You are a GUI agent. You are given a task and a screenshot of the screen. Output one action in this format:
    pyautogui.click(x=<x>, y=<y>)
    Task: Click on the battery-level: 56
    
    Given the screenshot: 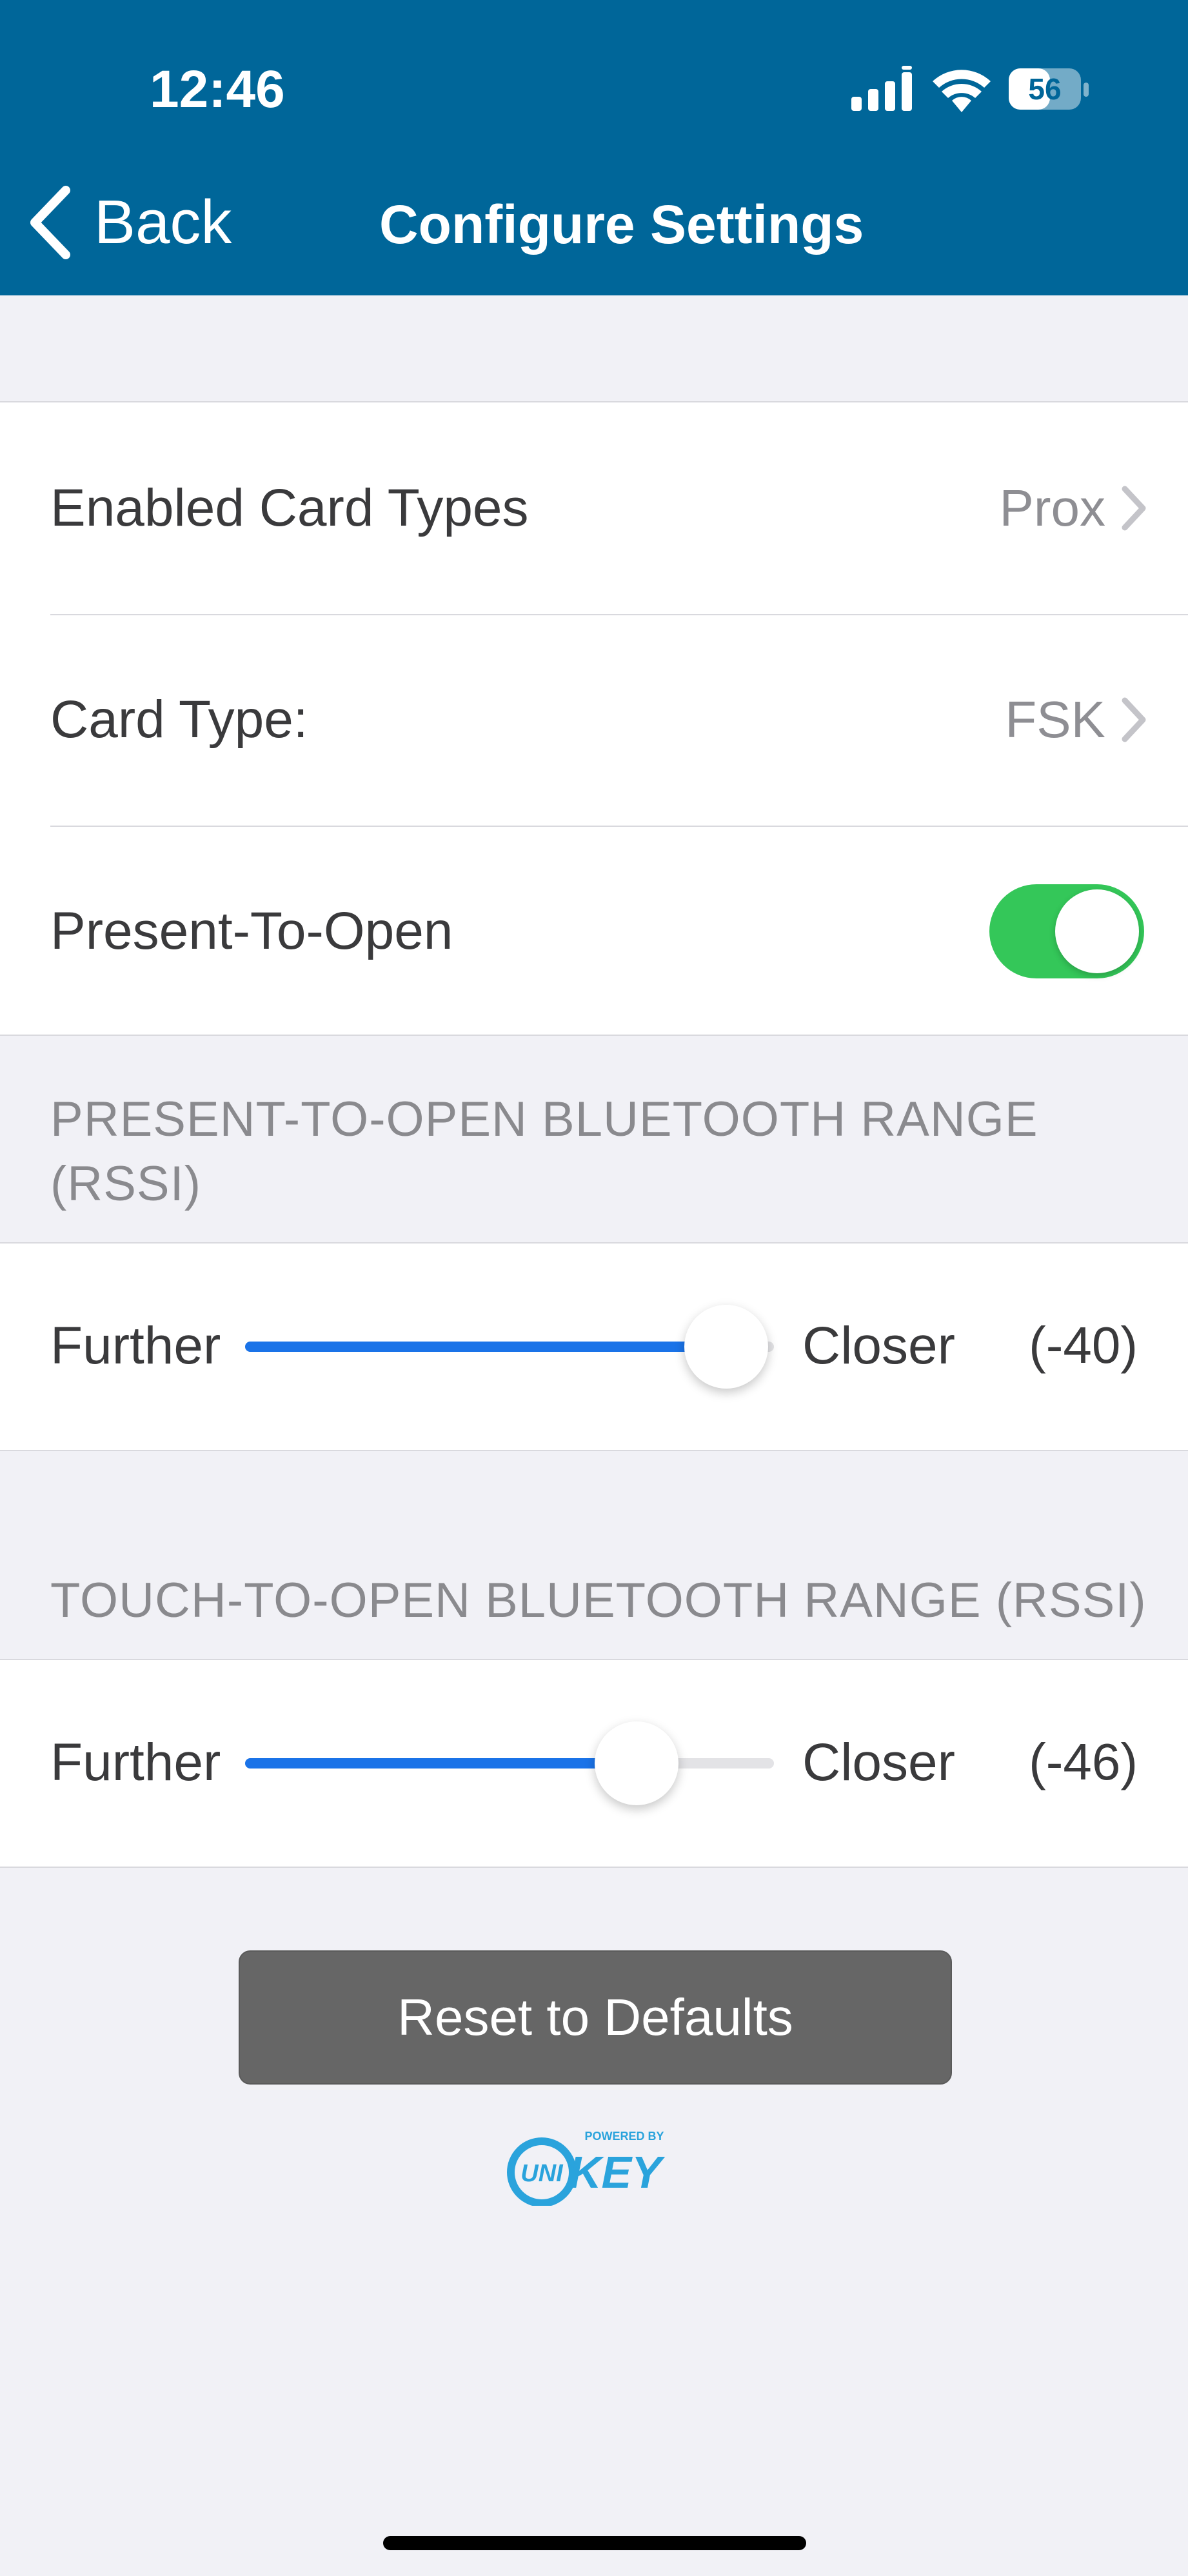 What is the action you would take?
    pyautogui.click(x=1044, y=89)
    